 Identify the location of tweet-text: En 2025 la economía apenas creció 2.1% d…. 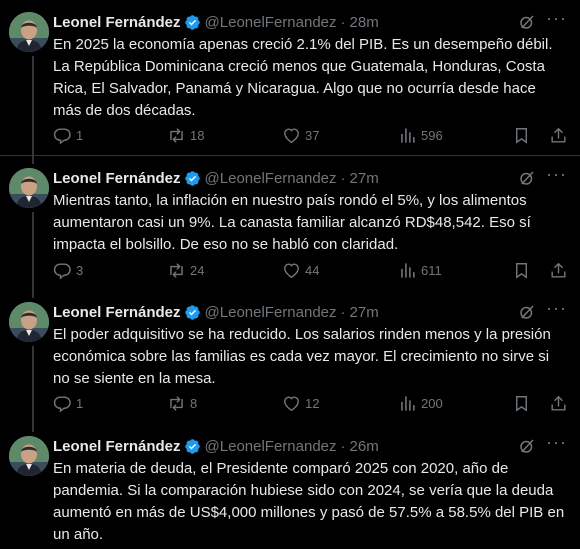
(303, 77).